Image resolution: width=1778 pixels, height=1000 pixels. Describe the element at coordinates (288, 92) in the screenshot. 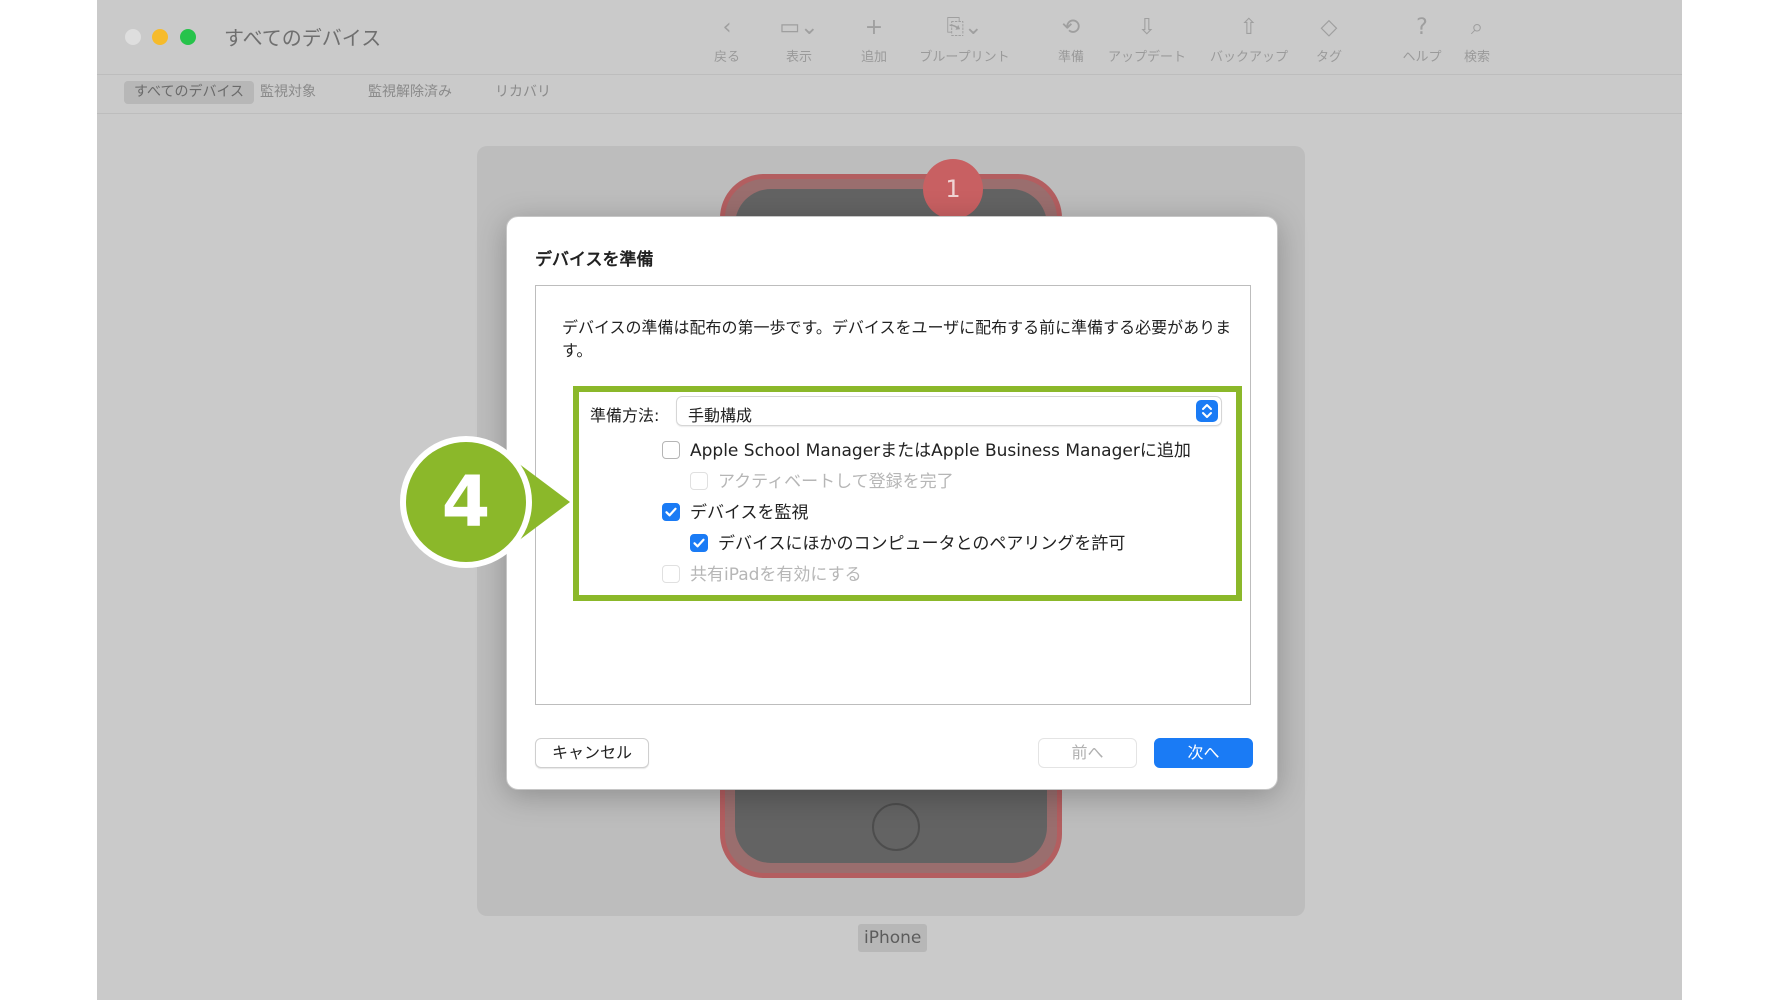

I see `scope-supervised: 監視対象` at that location.